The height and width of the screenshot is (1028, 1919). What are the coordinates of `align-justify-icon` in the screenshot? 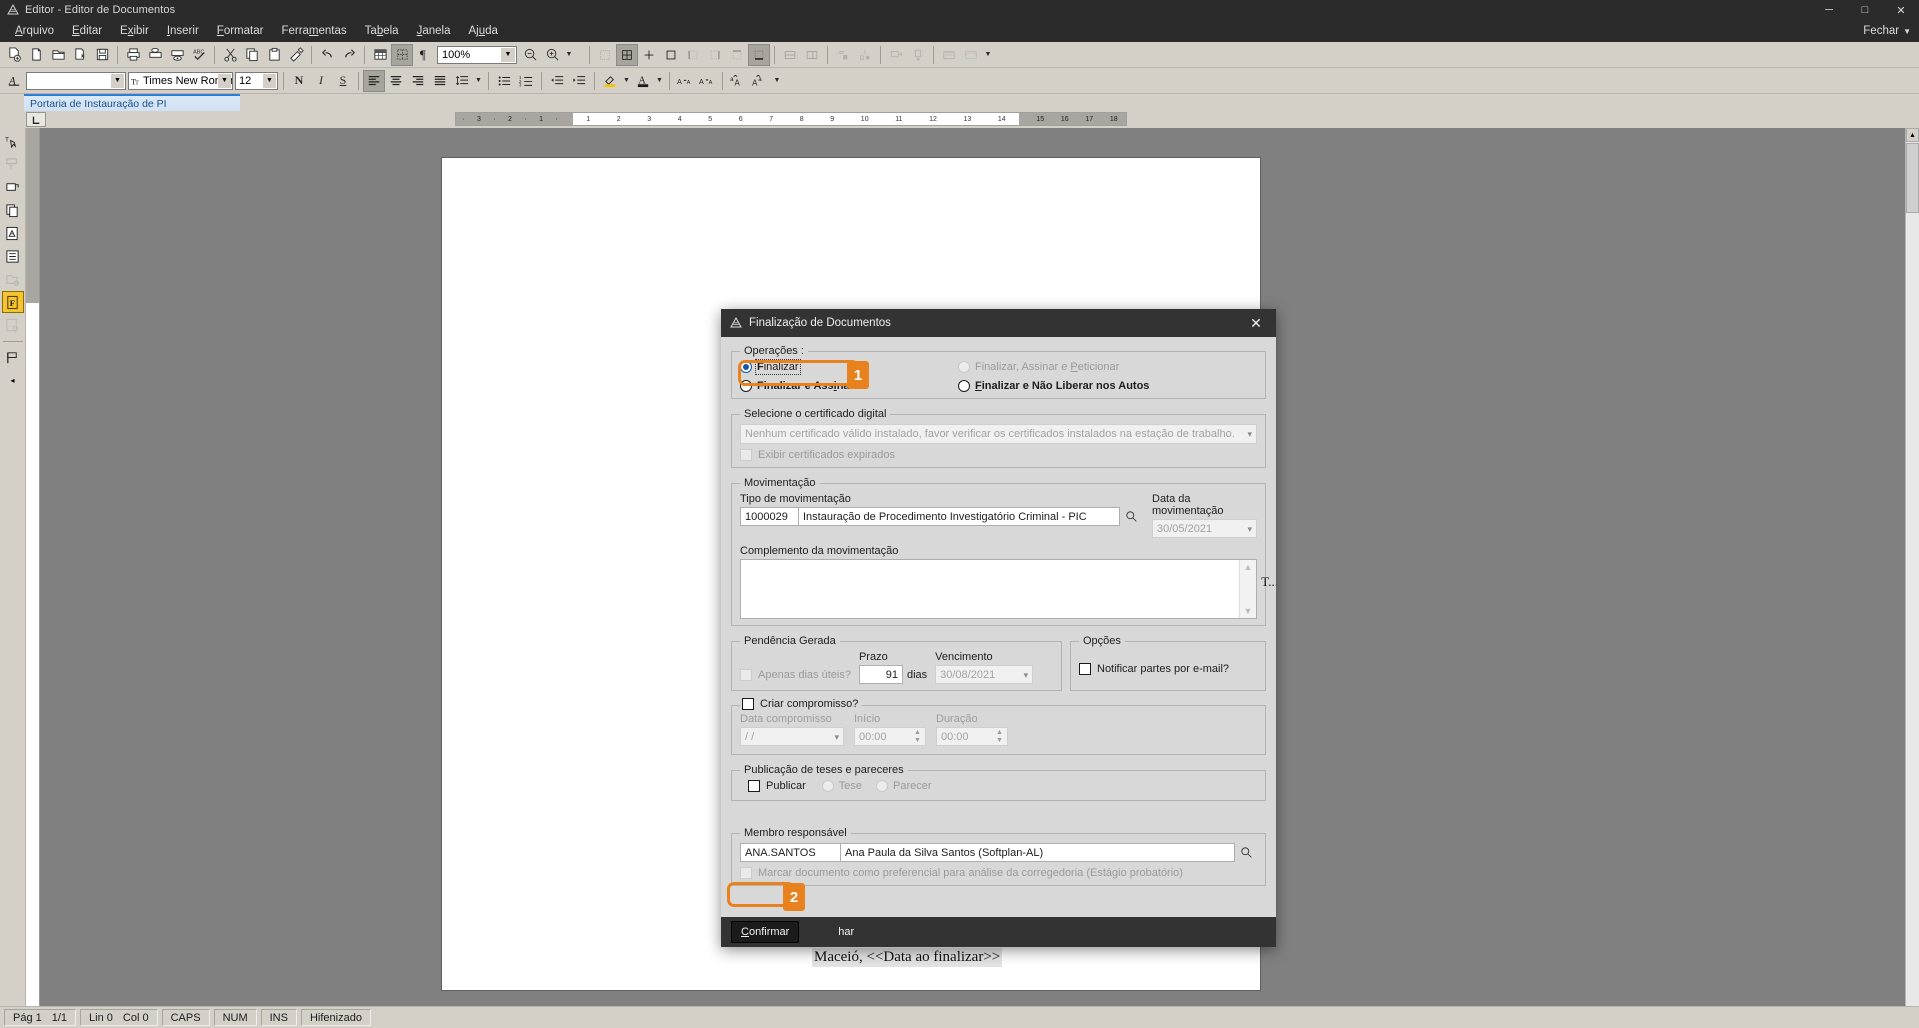 It's located at (440, 81).